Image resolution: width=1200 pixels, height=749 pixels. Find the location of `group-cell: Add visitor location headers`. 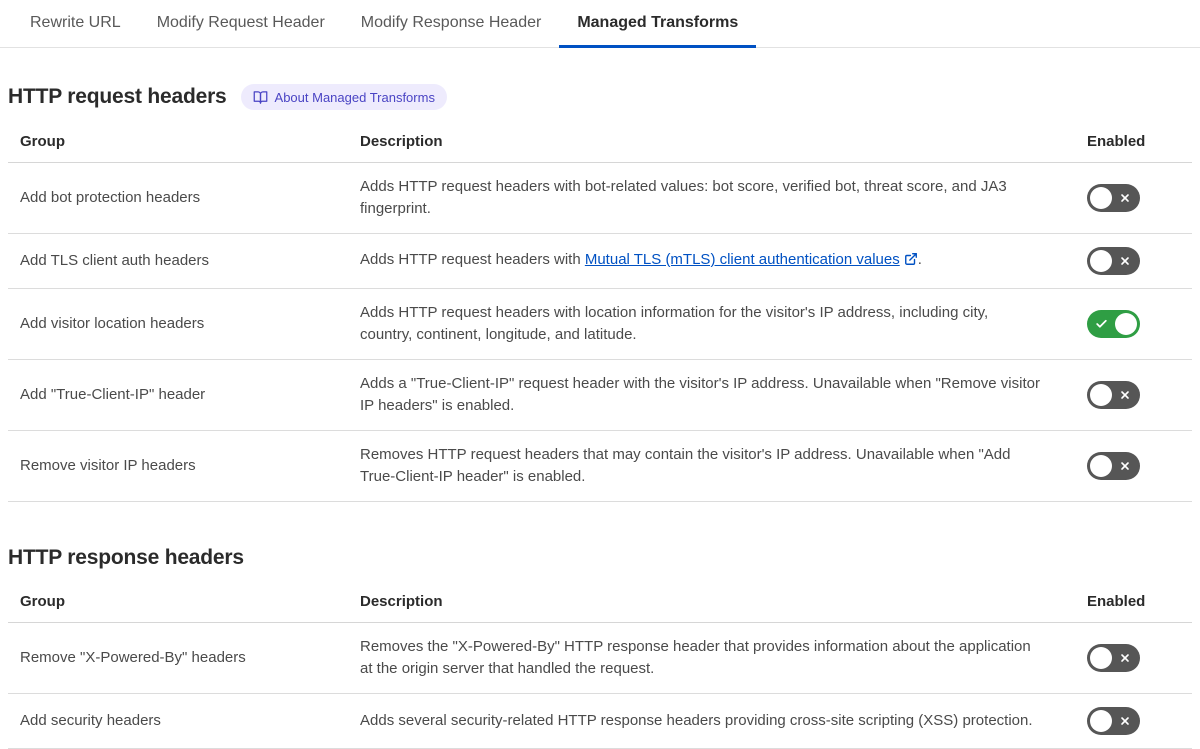

group-cell: Add visitor location headers is located at coordinates (112, 323).